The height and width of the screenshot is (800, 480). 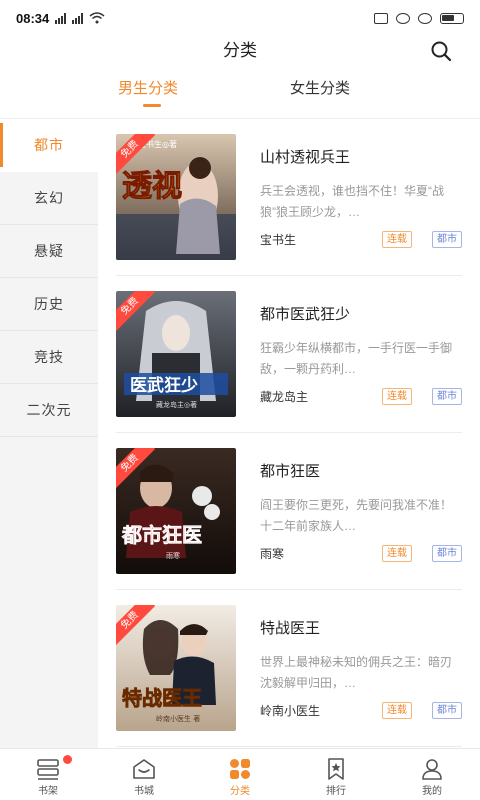 What do you see at coordinates (152, 186) in the screenshot?
I see `cover-title-text: 透视` at bounding box center [152, 186].